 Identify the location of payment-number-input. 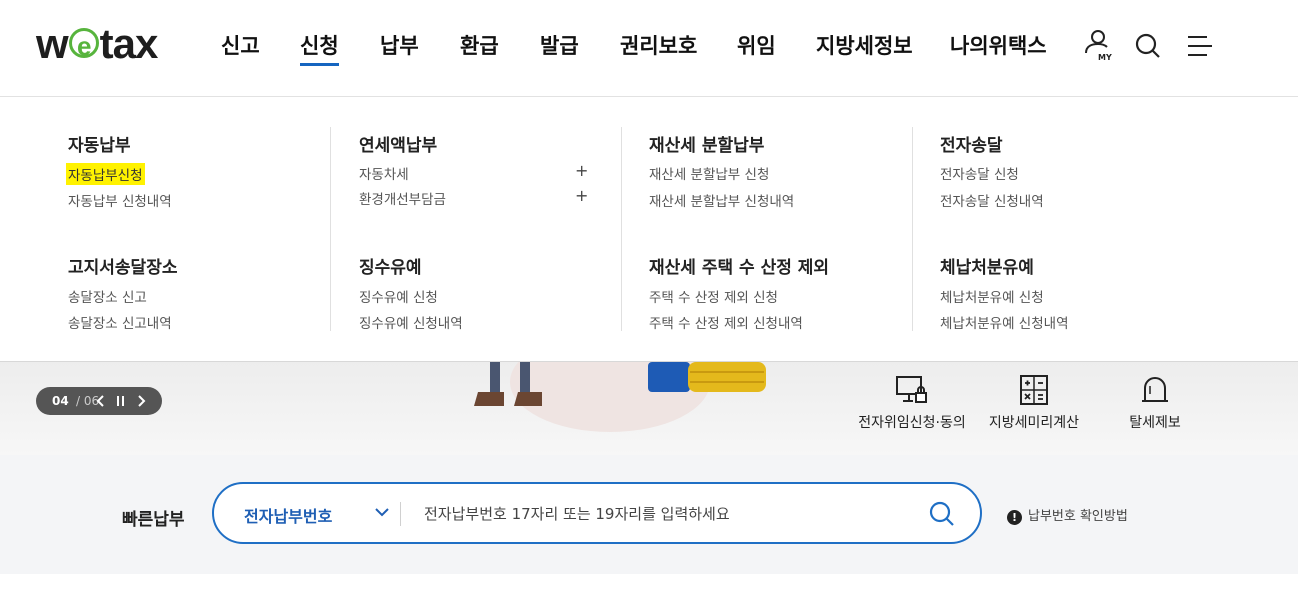
(664, 514).